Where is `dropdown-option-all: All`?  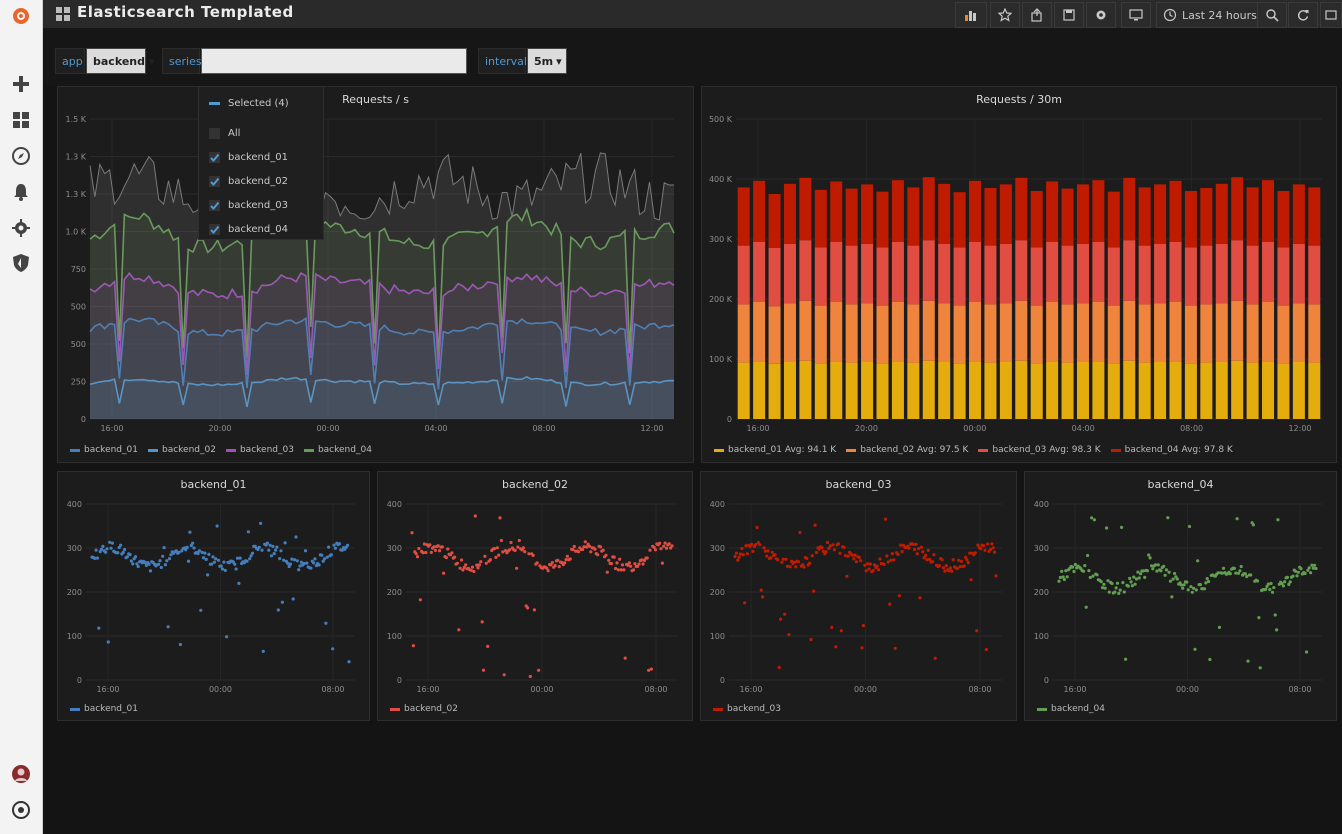
dropdown-option-all: All is located at coordinates (224, 133).